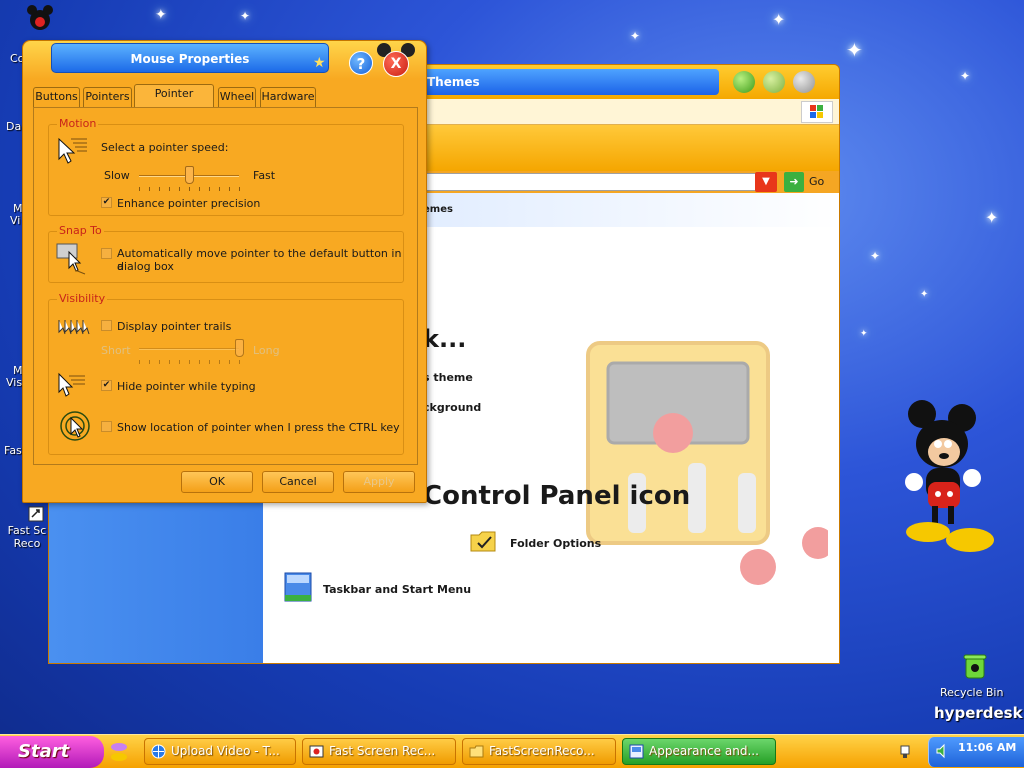  What do you see at coordinates (36, 514) in the screenshot?
I see `fast-screen-recorder-icon` at bounding box center [36, 514].